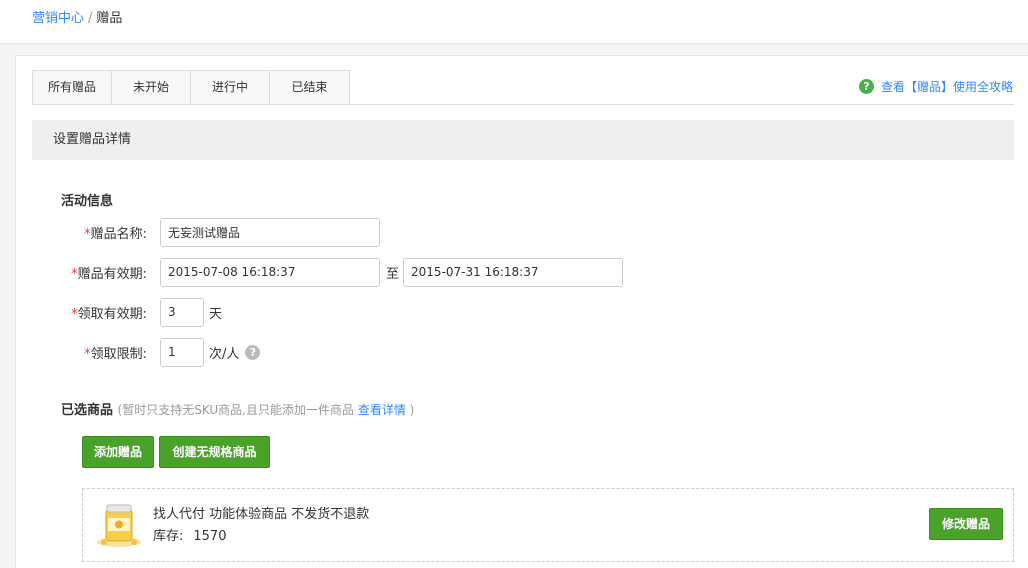 The height and width of the screenshot is (568, 1028). Describe the element at coordinates (190, 536) in the screenshot. I see `goods-stock: 库存: 1570` at that location.